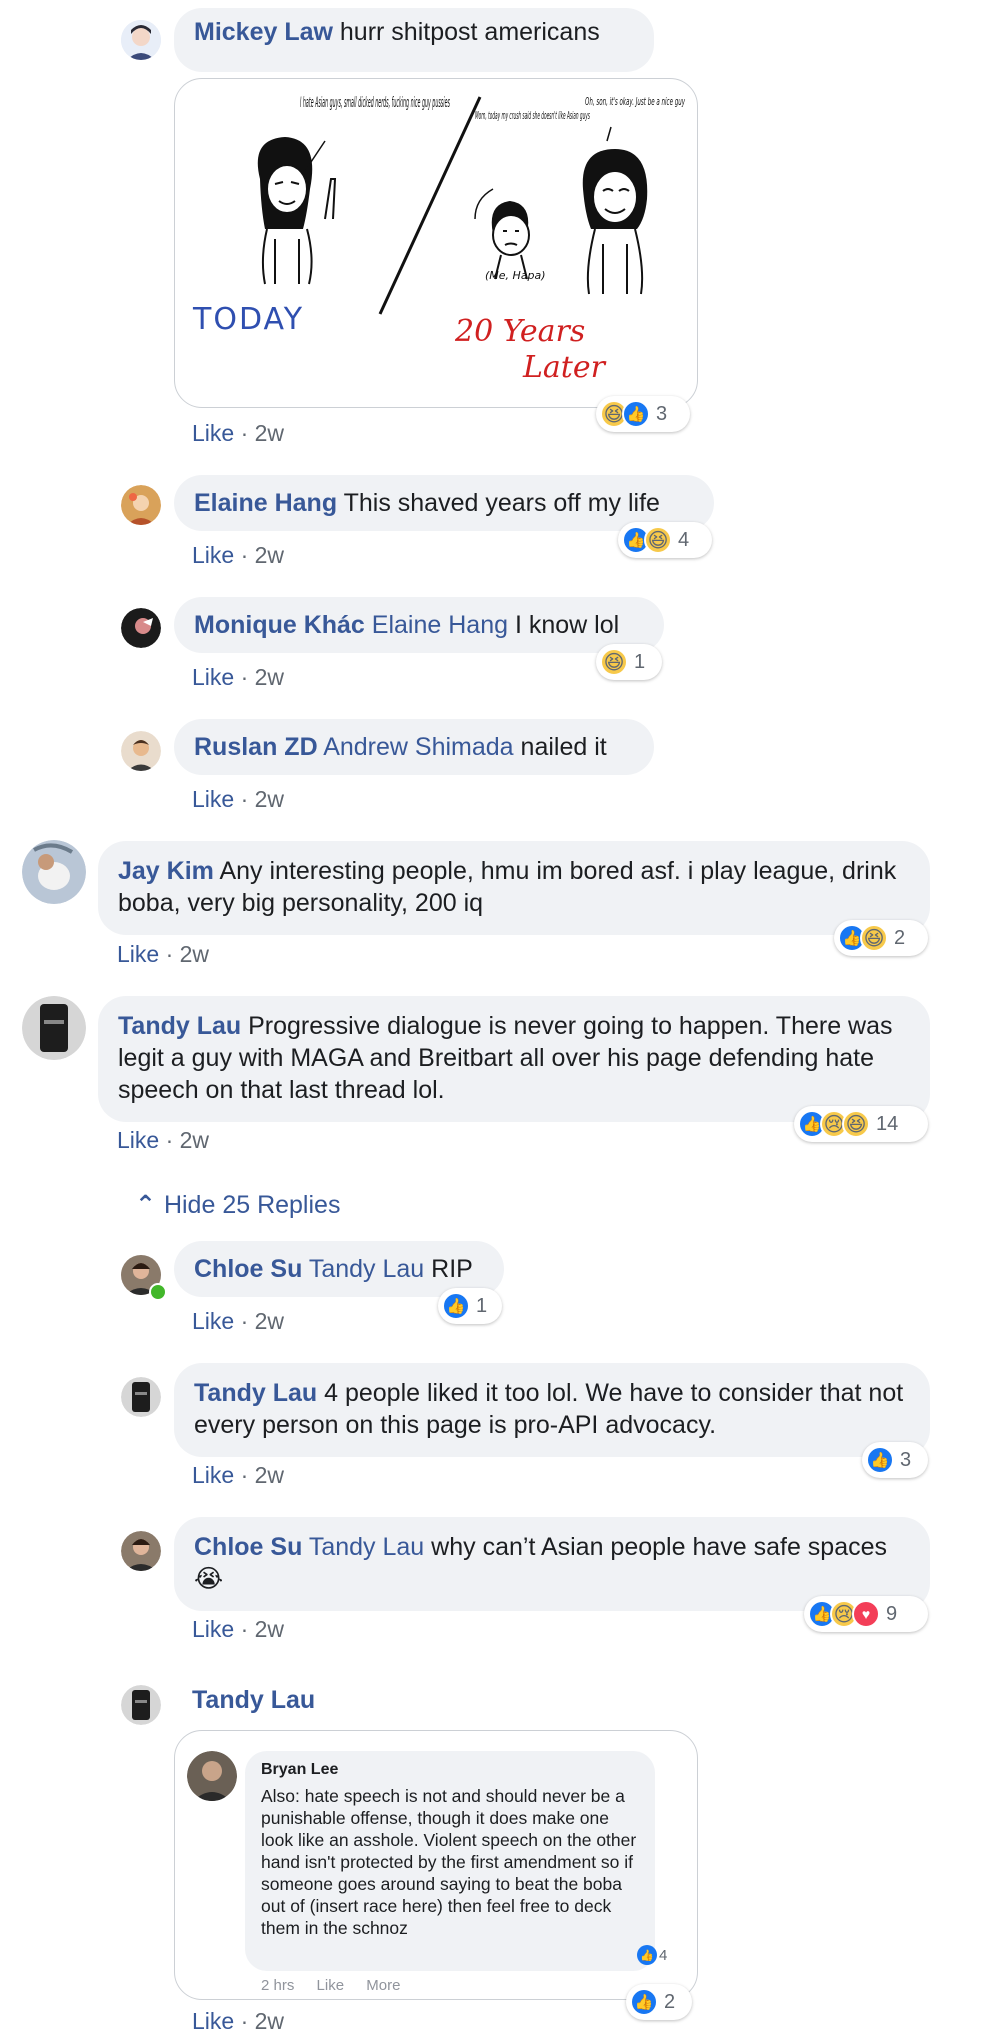 Image resolution: width=996 pixels, height=2038 pixels. I want to click on commenter-name: Mickey Law, so click(263, 32).